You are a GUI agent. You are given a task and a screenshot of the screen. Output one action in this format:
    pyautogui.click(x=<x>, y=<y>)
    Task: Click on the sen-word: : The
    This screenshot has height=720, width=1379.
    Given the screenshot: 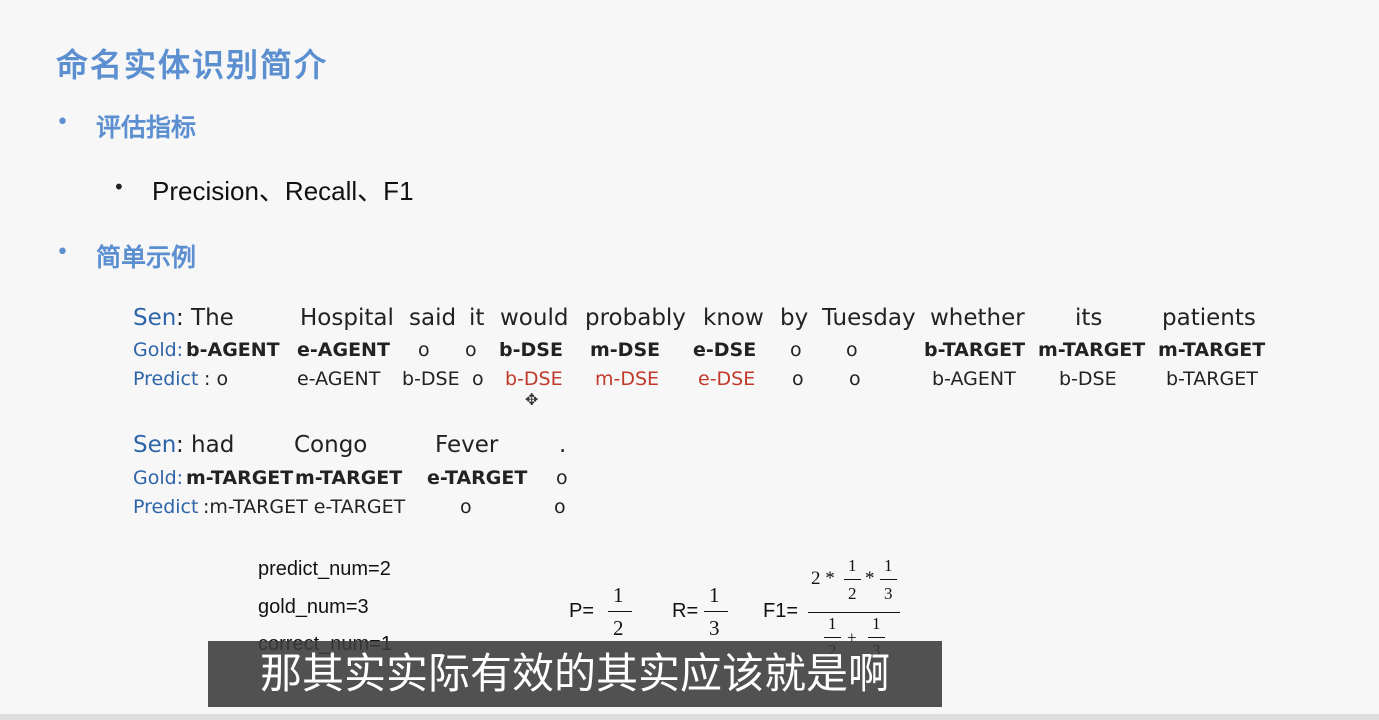 What is the action you would take?
    pyautogui.click(x=205, y=318)
    